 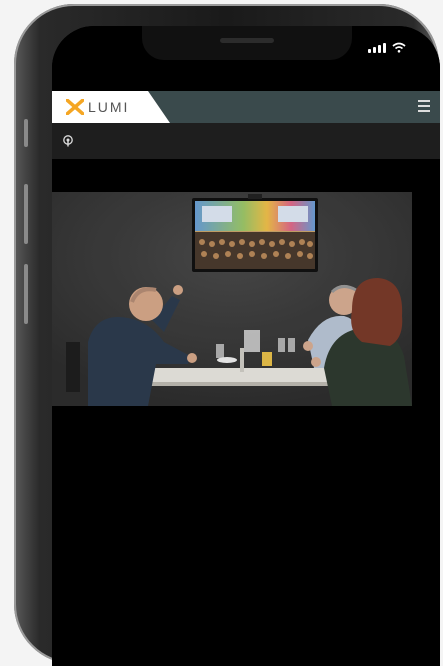 I want to click on lumi-logo: LUMI, so click(x=111, y=107).